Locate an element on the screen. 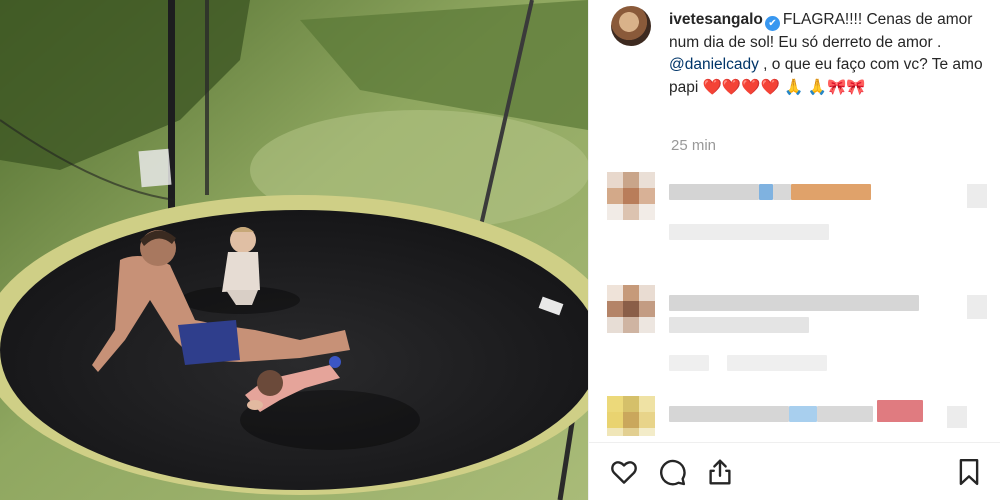 Image resolution: width=1000 pixels, height=500 pixels. caption-pray-emoji: 🙏 is located at coordinates (794, 87).